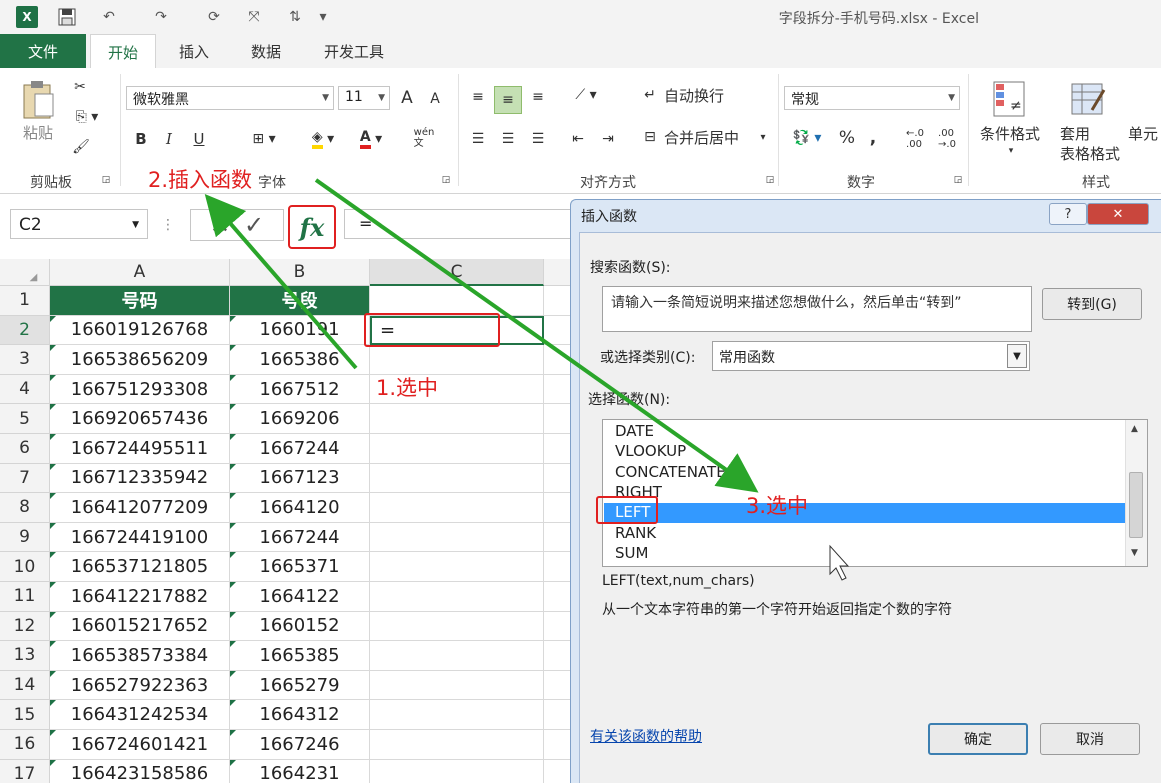  I want to click on mouse-cursor-icon, so click(839, 562).